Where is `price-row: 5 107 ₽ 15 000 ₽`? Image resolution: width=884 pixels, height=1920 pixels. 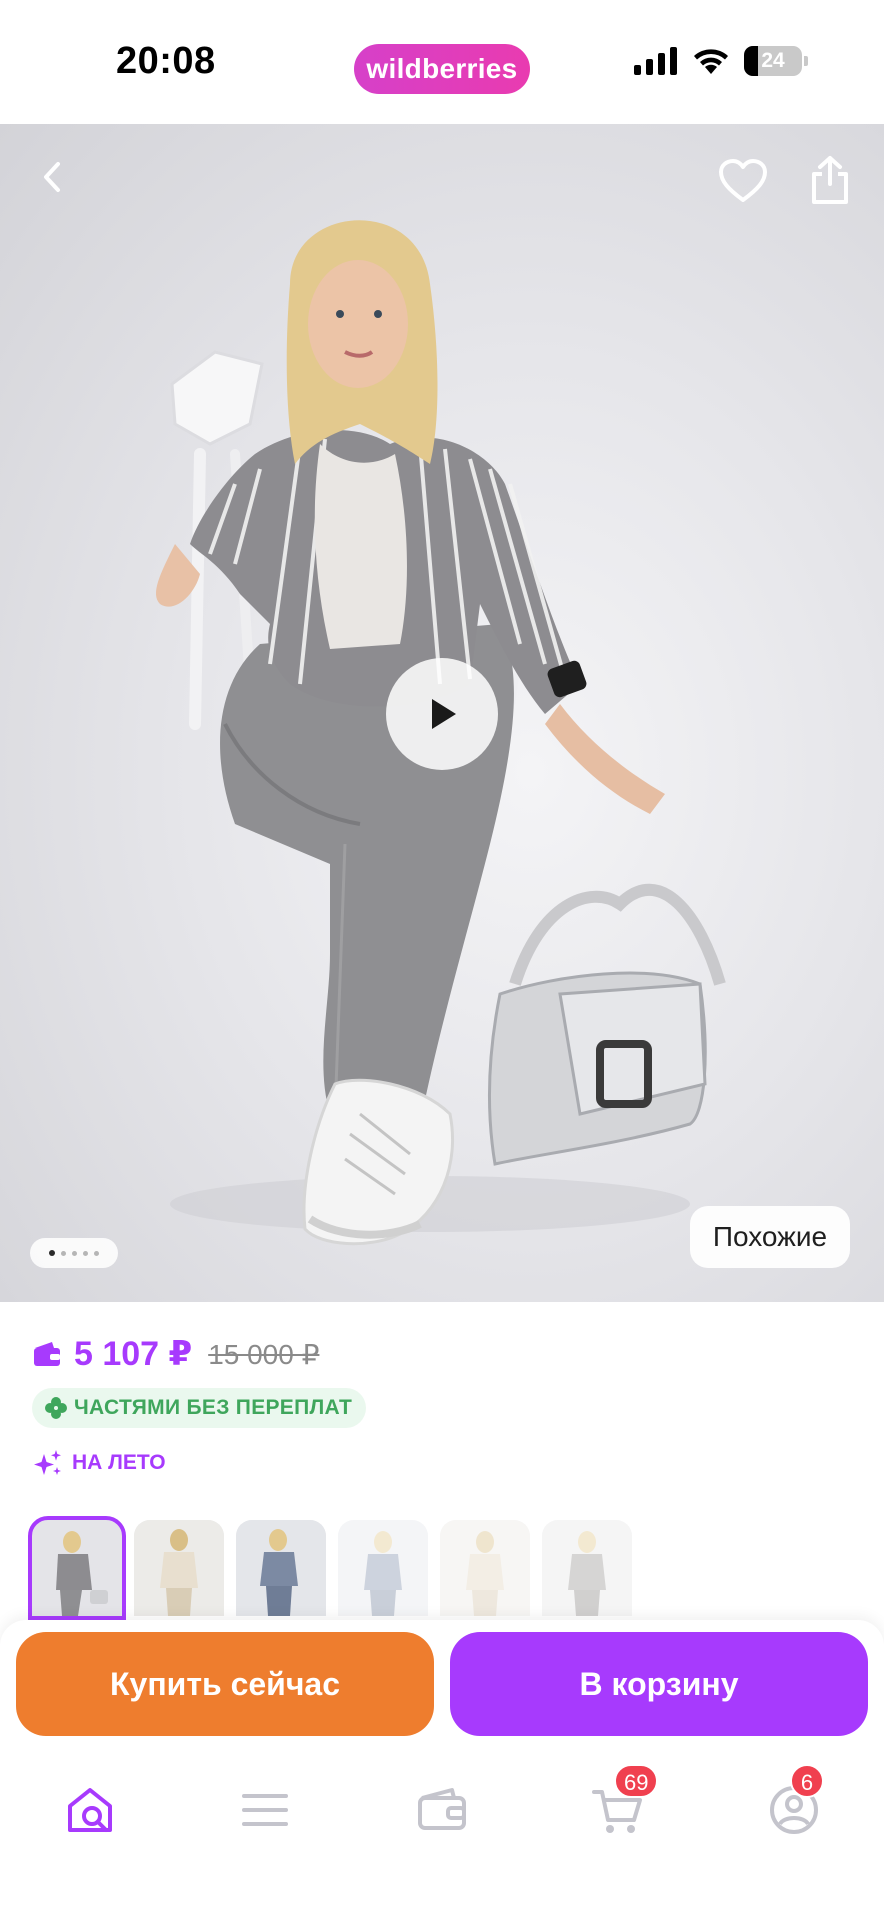 price-row: 5 107 ₽ 15 000 ₽ is located at coordinates (175, 1354).